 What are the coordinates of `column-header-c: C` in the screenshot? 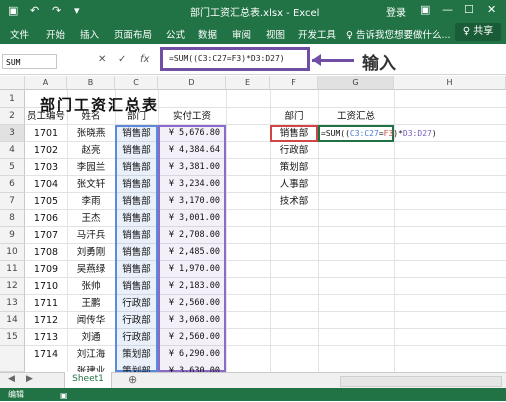 It's located at (136, 83).